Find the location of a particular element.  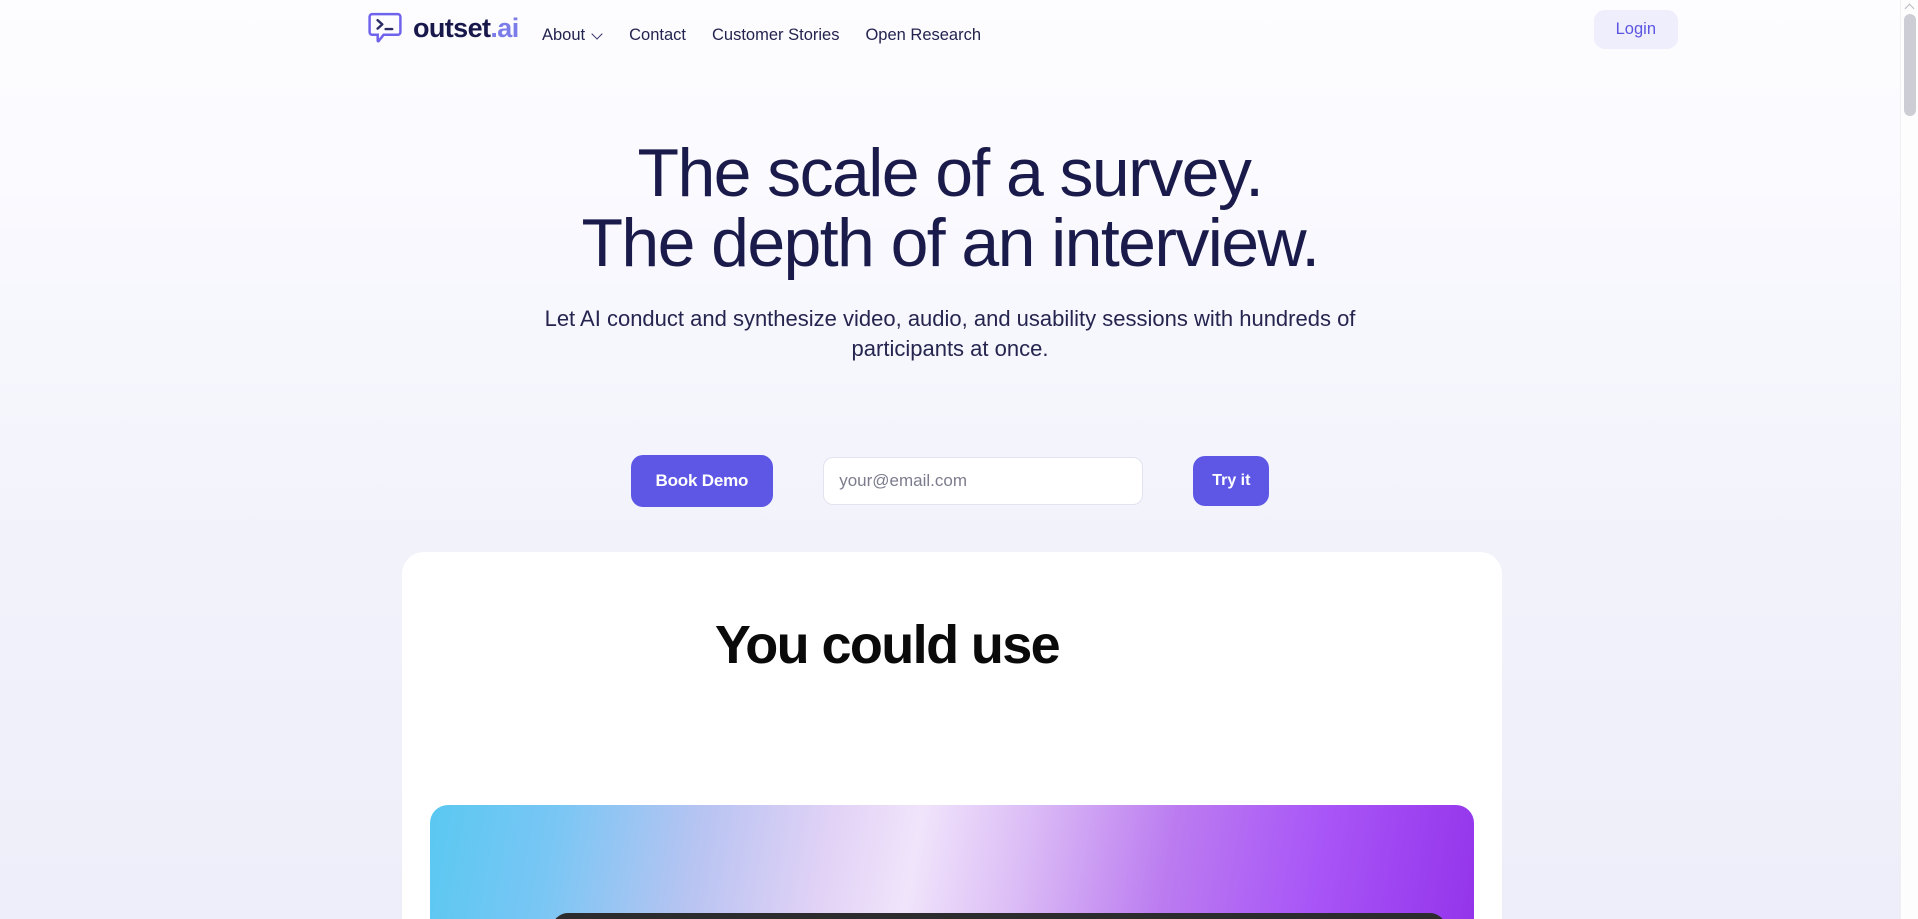

brand-wordmark: outset.ai is located at coordinates (466, 27).